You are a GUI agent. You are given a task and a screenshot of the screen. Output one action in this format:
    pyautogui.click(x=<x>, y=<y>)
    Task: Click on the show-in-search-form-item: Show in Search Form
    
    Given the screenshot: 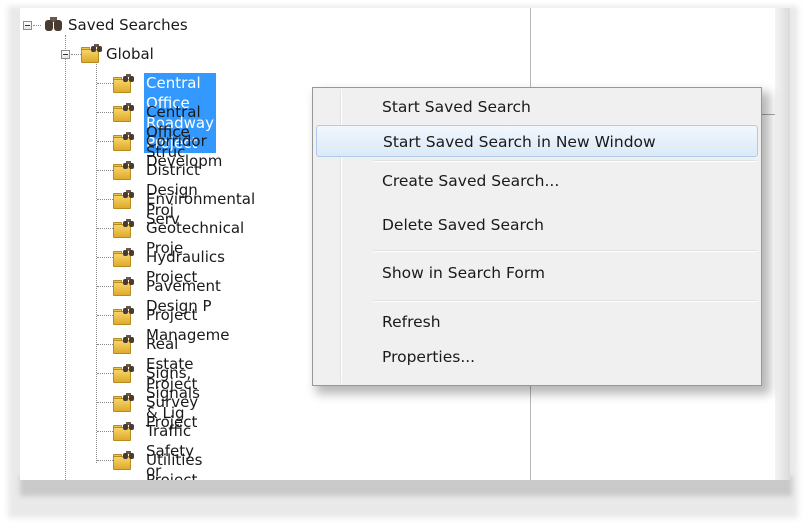 What is the action you would take?
    pyautogui.click(x=537, y=273)
    